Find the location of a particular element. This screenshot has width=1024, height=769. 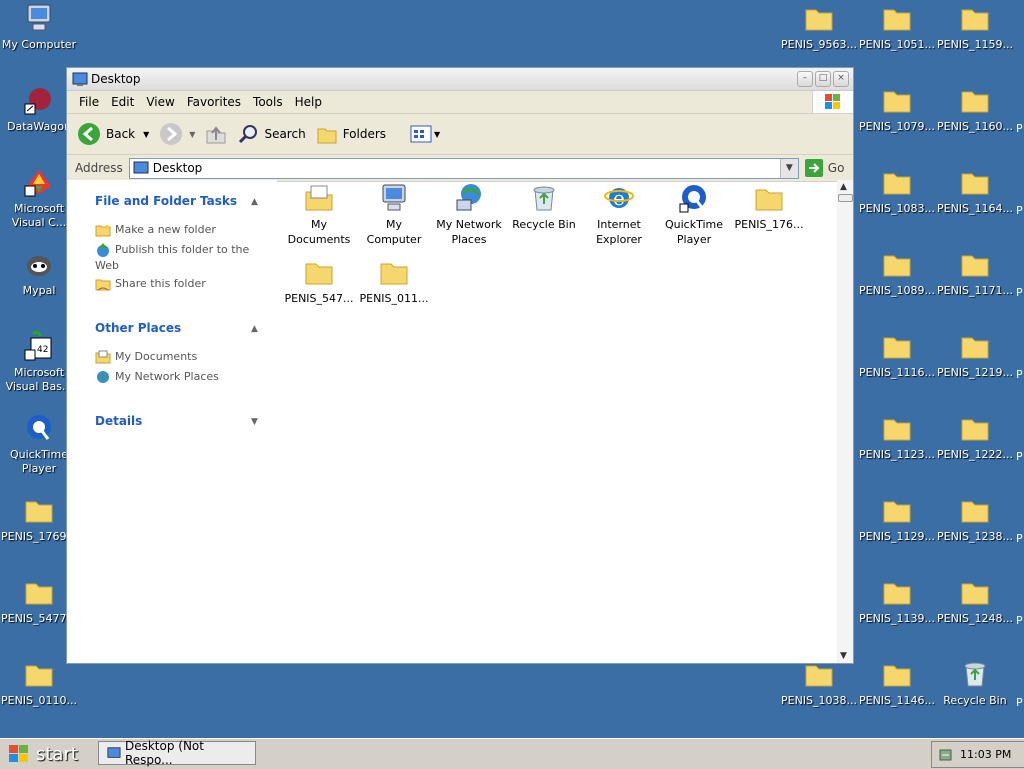

minimize-button: – is located at coordinates (805, 79).